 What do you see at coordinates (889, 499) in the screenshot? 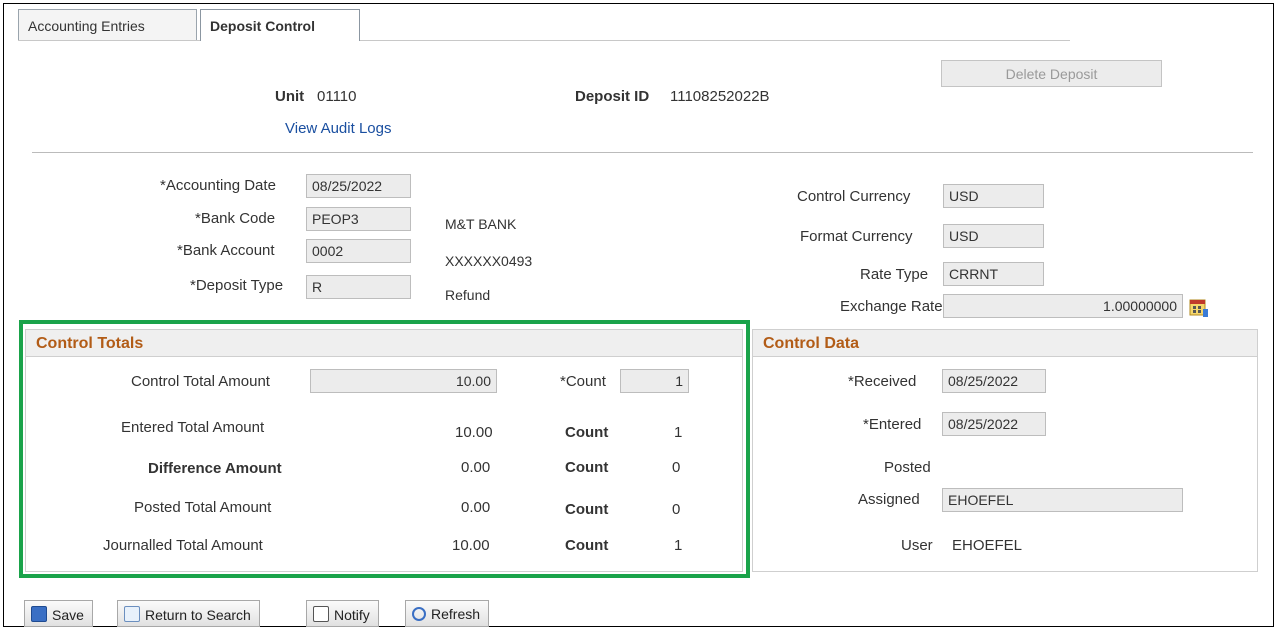
I see `assigned-label: Assigned` at bounding box center [889, 499].